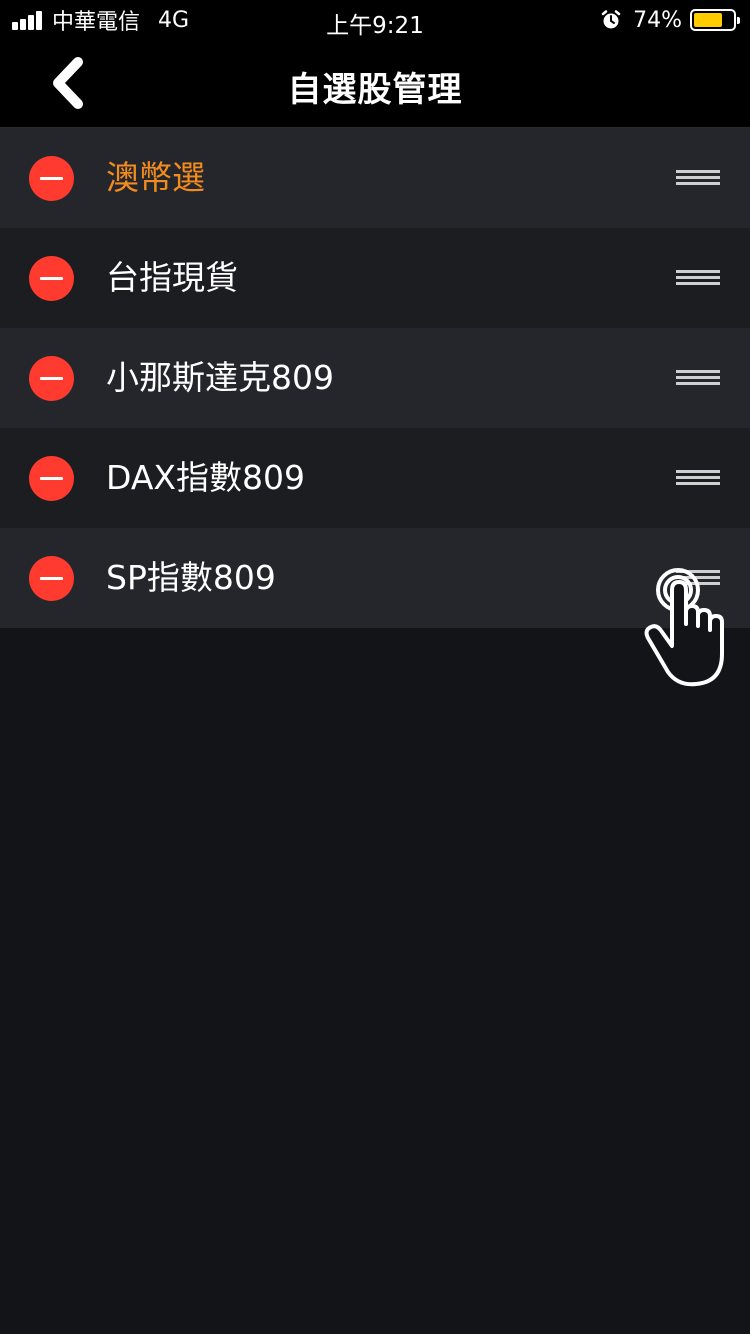 This screenshot has width=750, height=1334. Describe the element at coordinates (684, 627) in the screenshot. I see `tap-hand-icon` at that location.